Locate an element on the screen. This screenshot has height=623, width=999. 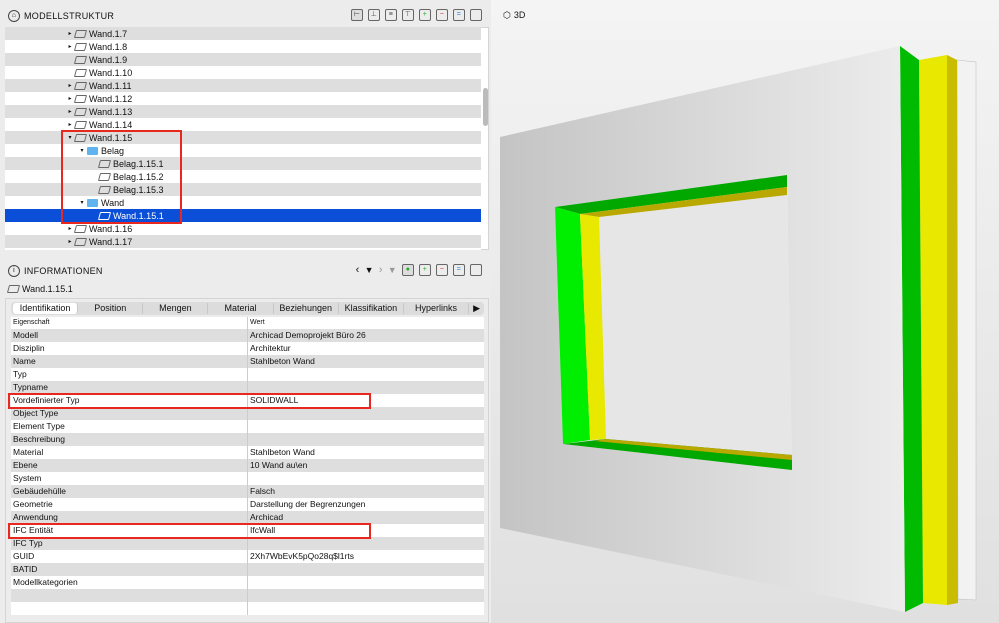
modellstruktur-header: ⌂ MODELLSTRUKTUR ⊢ ⊥ ≡ ⊤ + − = is located at coordinates (245, 16).